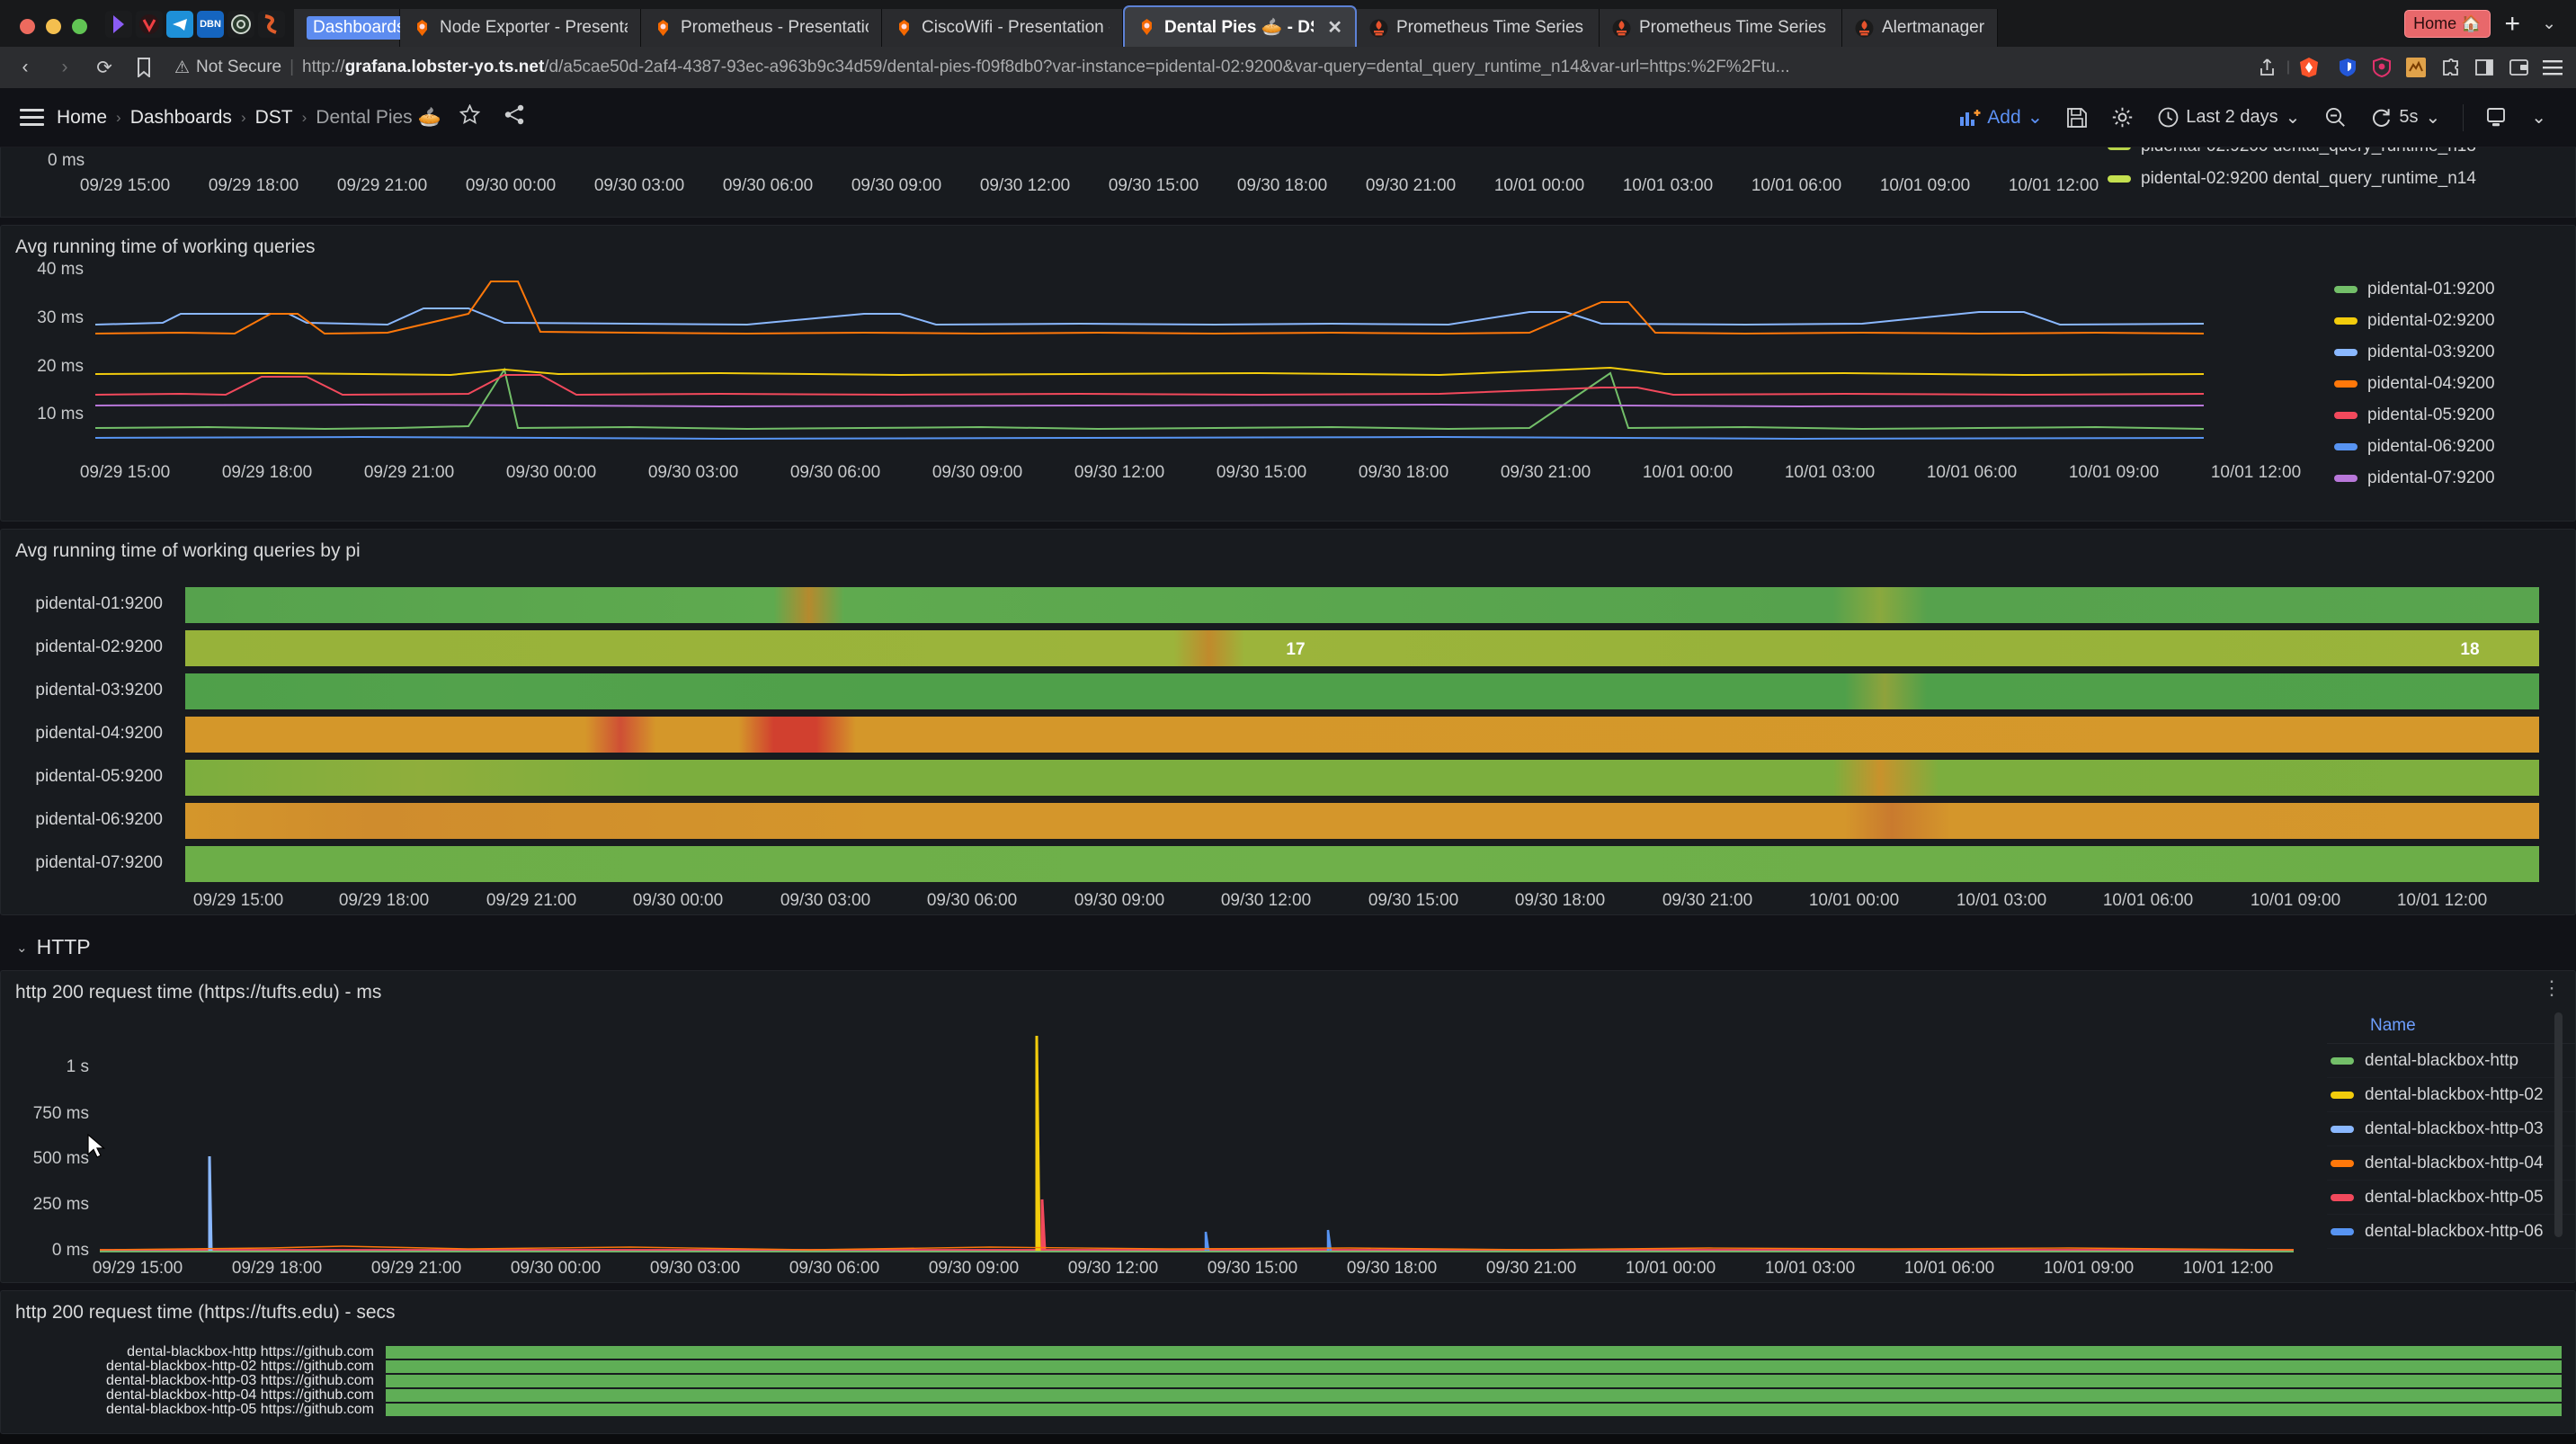 The image size is (2576, 1444). Describe the element at coordinates (379, 118) in the screenshot. I see `breadcrumb-item-dental-pies: Dental Pies 🥧` at that location.